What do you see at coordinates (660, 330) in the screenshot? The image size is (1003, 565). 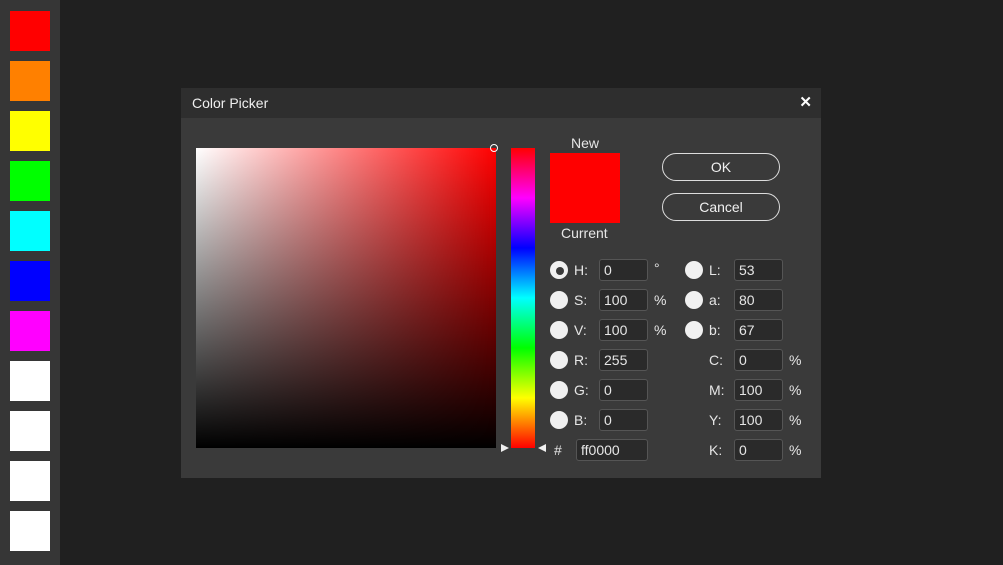 I see `unit-v: %` at bounding box center [660, 330].